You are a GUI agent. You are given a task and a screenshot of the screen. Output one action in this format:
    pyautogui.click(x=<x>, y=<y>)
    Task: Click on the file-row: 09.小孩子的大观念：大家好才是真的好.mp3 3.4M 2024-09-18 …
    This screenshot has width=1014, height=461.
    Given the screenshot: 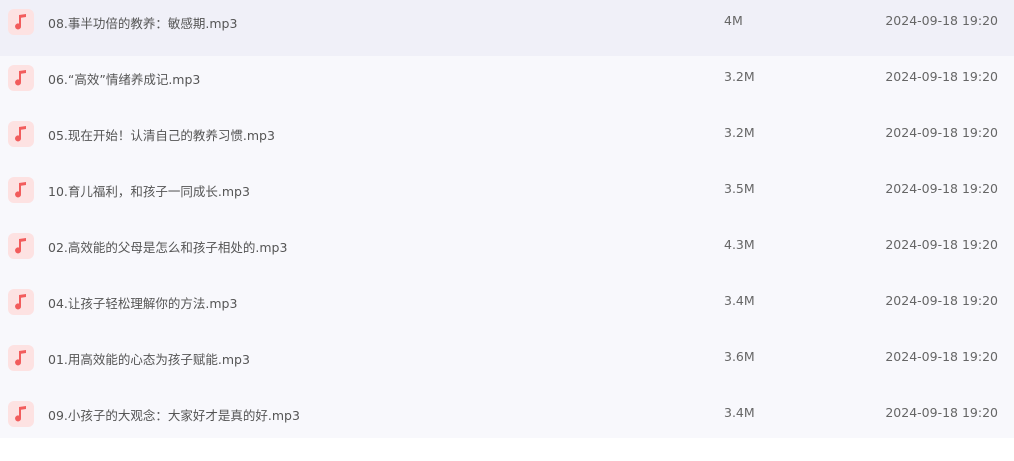 What is the action you would take?
    pyautogui.click(x=507, y=415)
    